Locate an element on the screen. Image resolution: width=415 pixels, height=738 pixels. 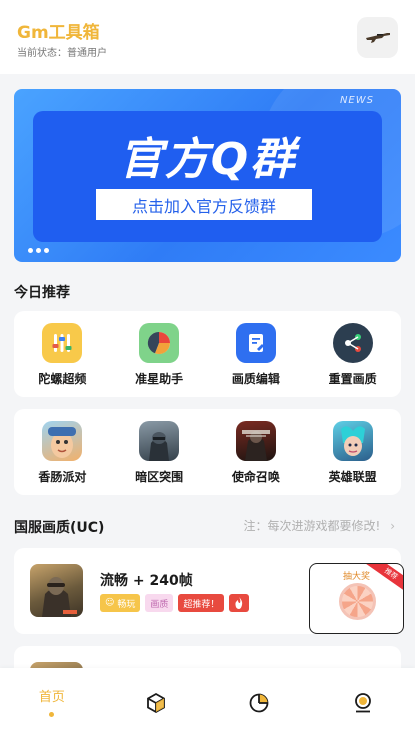
active-tab-indicator is located at coordinates (52, 714).